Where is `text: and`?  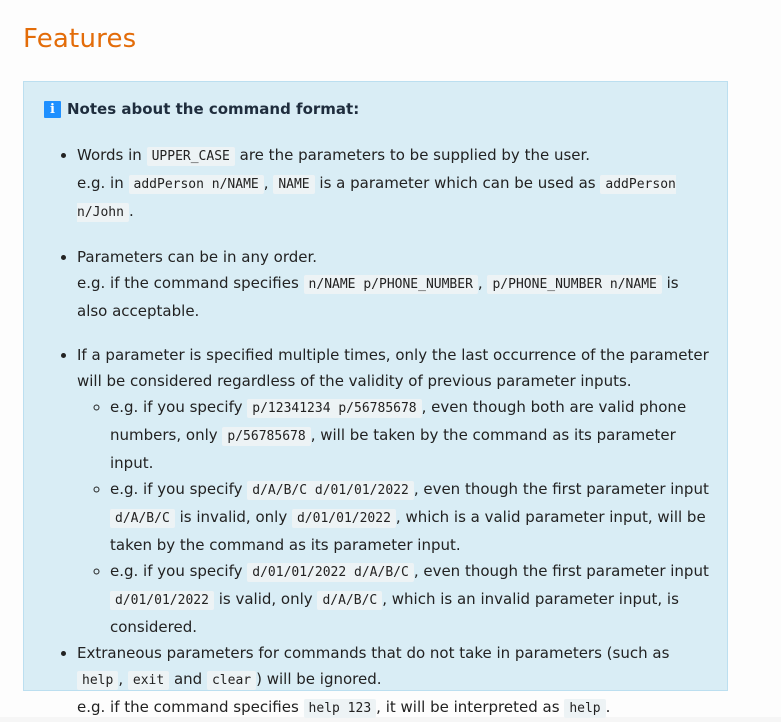 text: and is located at coordinates (188, 679).